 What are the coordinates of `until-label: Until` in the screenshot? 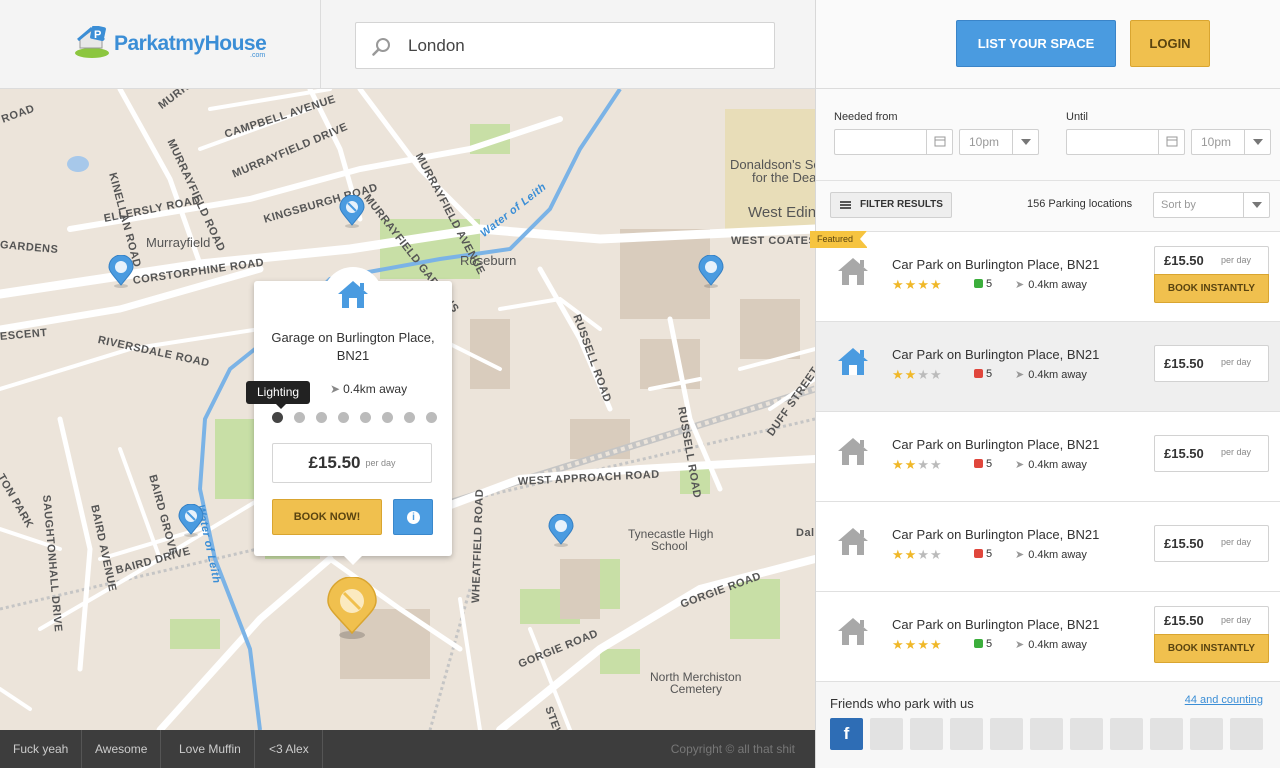 It's located at (1077, 117).